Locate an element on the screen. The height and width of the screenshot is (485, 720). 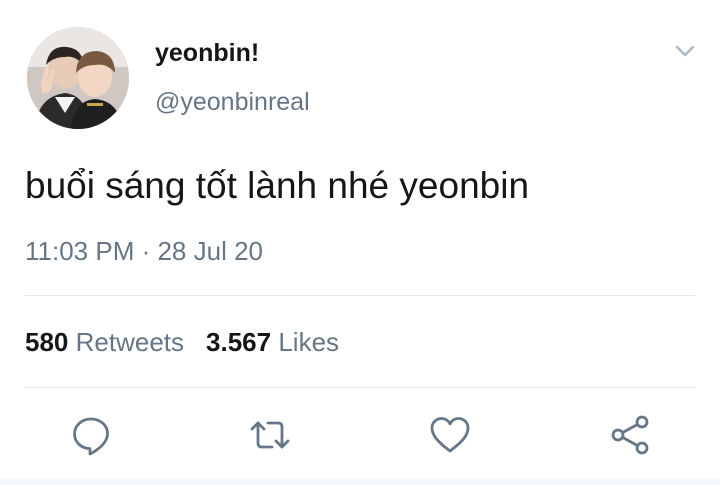
retweets-count: 580 is located at coordinates (47, 342).